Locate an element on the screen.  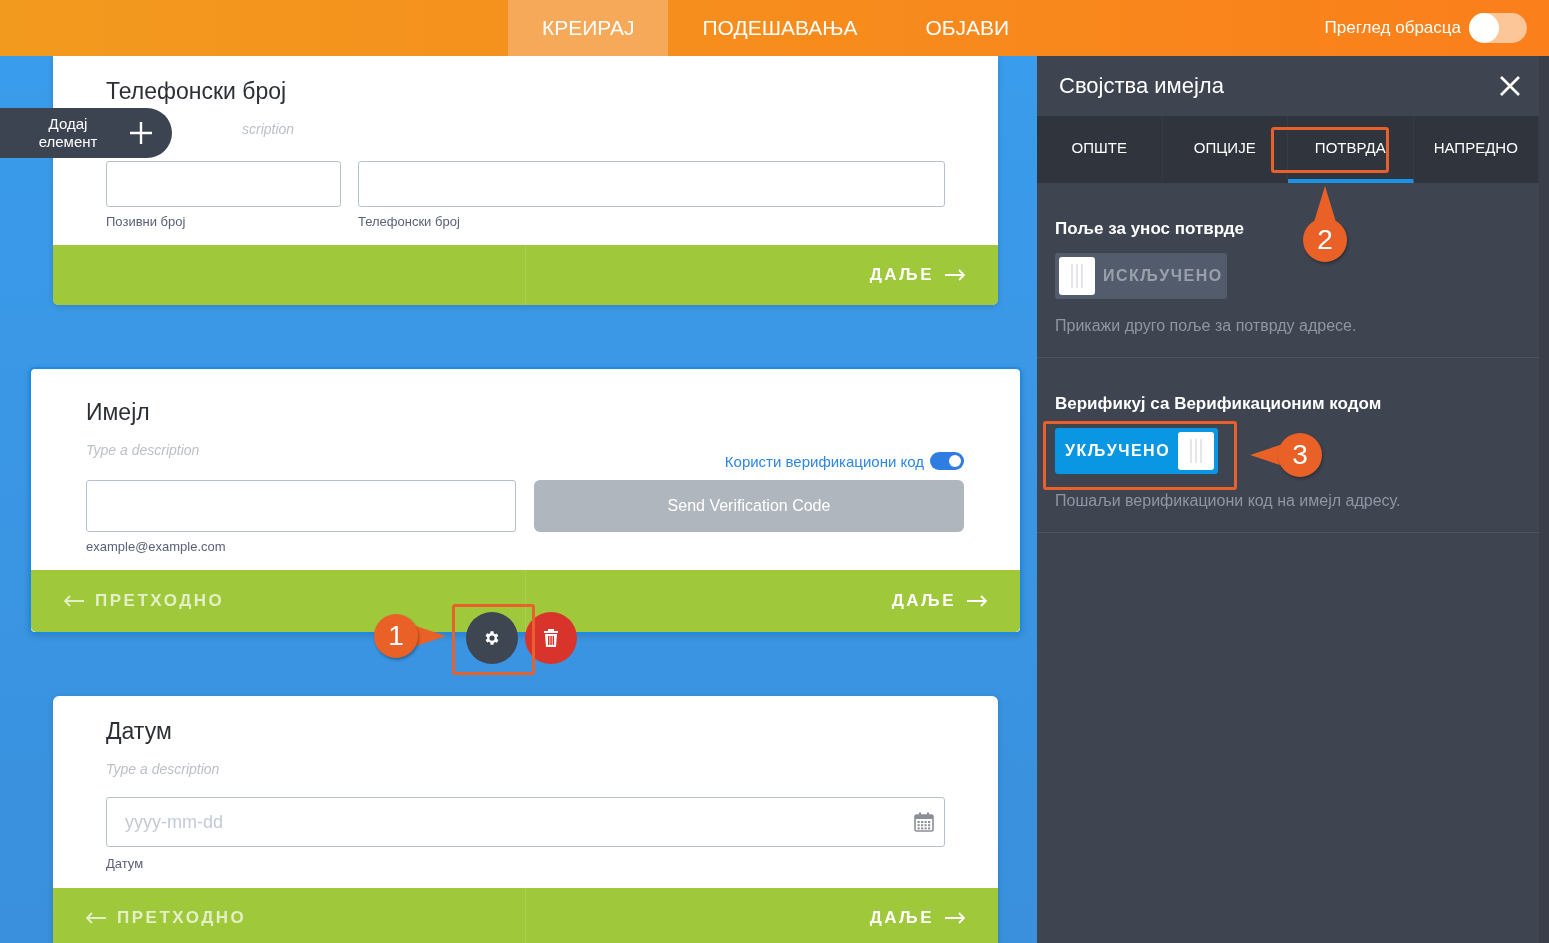
add-element-button: Додај елемент is located at coordinates (86, 133).